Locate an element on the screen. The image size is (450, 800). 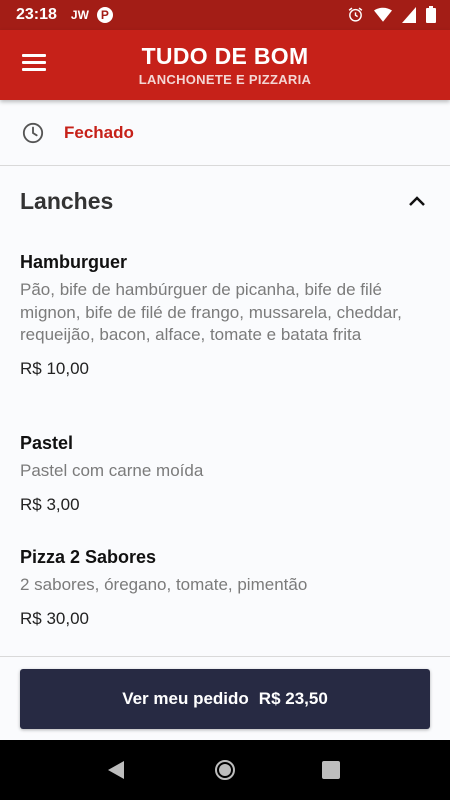
item-price: R$ 3,00 is located at coordinates (50, 504).